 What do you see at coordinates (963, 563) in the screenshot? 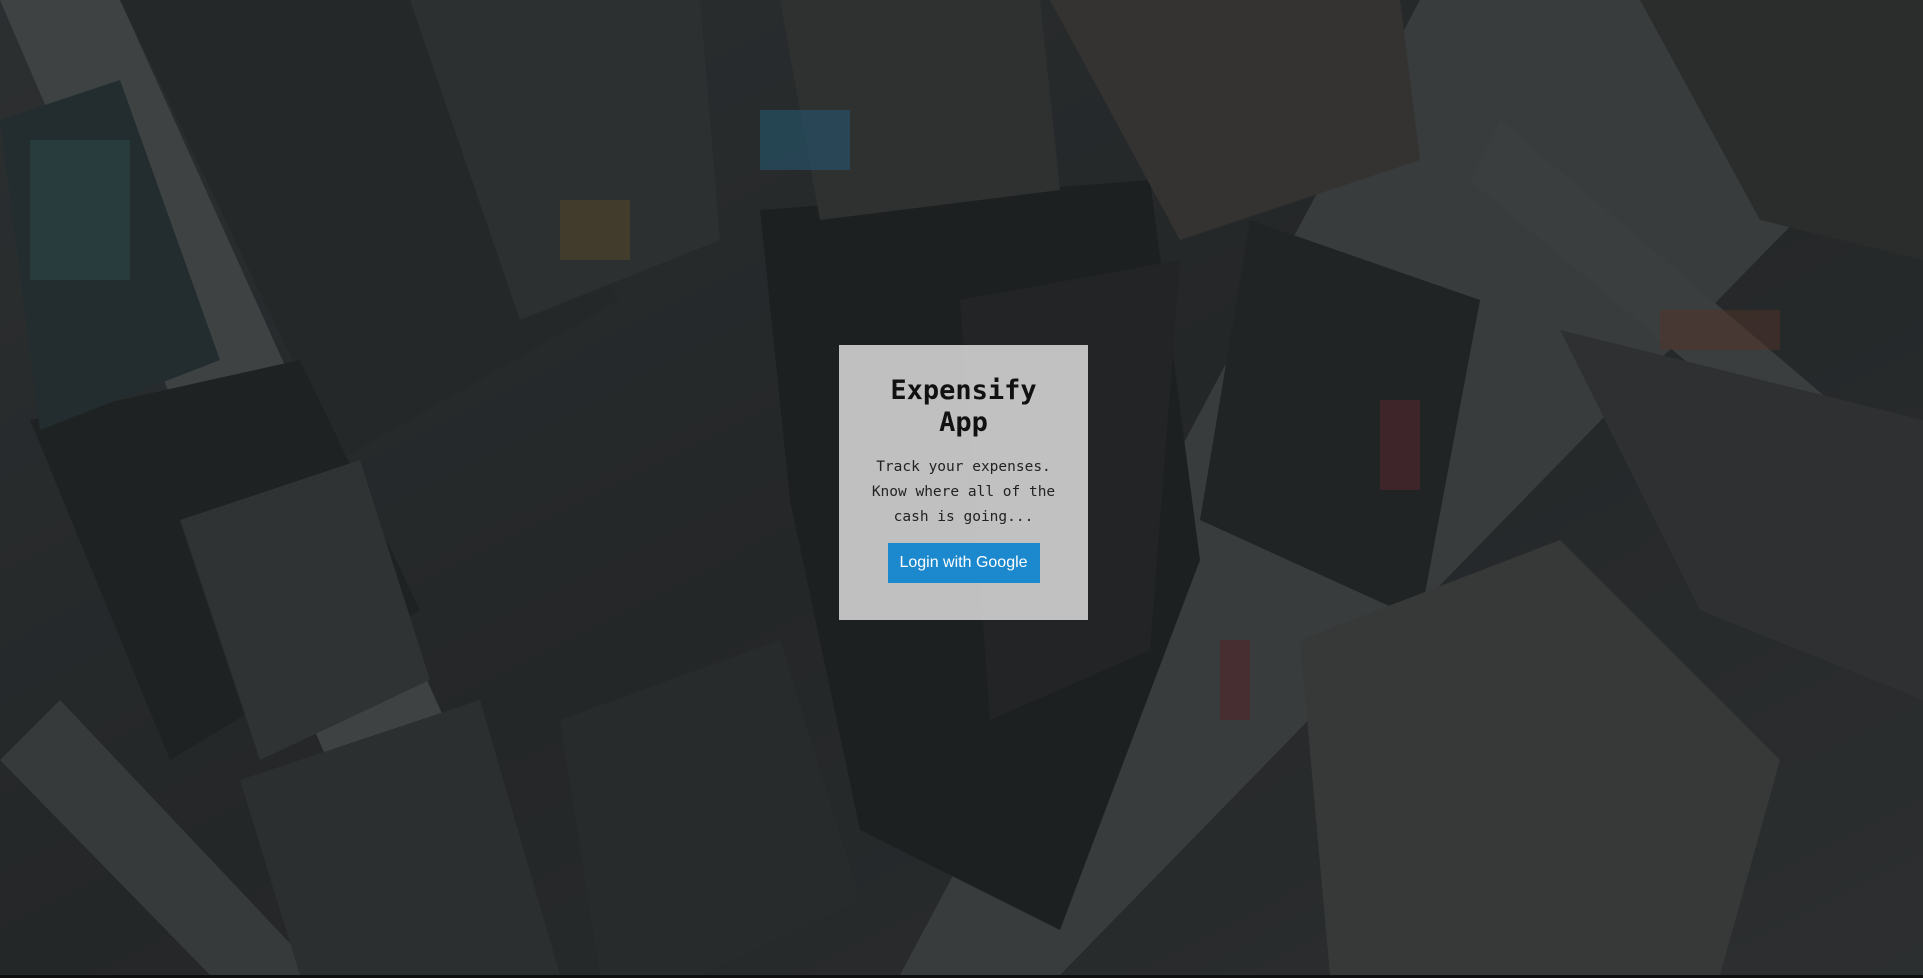
I see `login-with-google-button: Login with Google` at bounding box center [963, 563].